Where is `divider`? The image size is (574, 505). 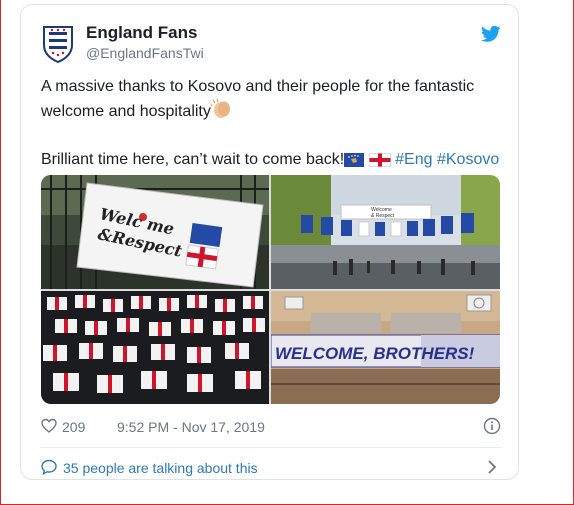 divider is located at coordinates (271, 447).